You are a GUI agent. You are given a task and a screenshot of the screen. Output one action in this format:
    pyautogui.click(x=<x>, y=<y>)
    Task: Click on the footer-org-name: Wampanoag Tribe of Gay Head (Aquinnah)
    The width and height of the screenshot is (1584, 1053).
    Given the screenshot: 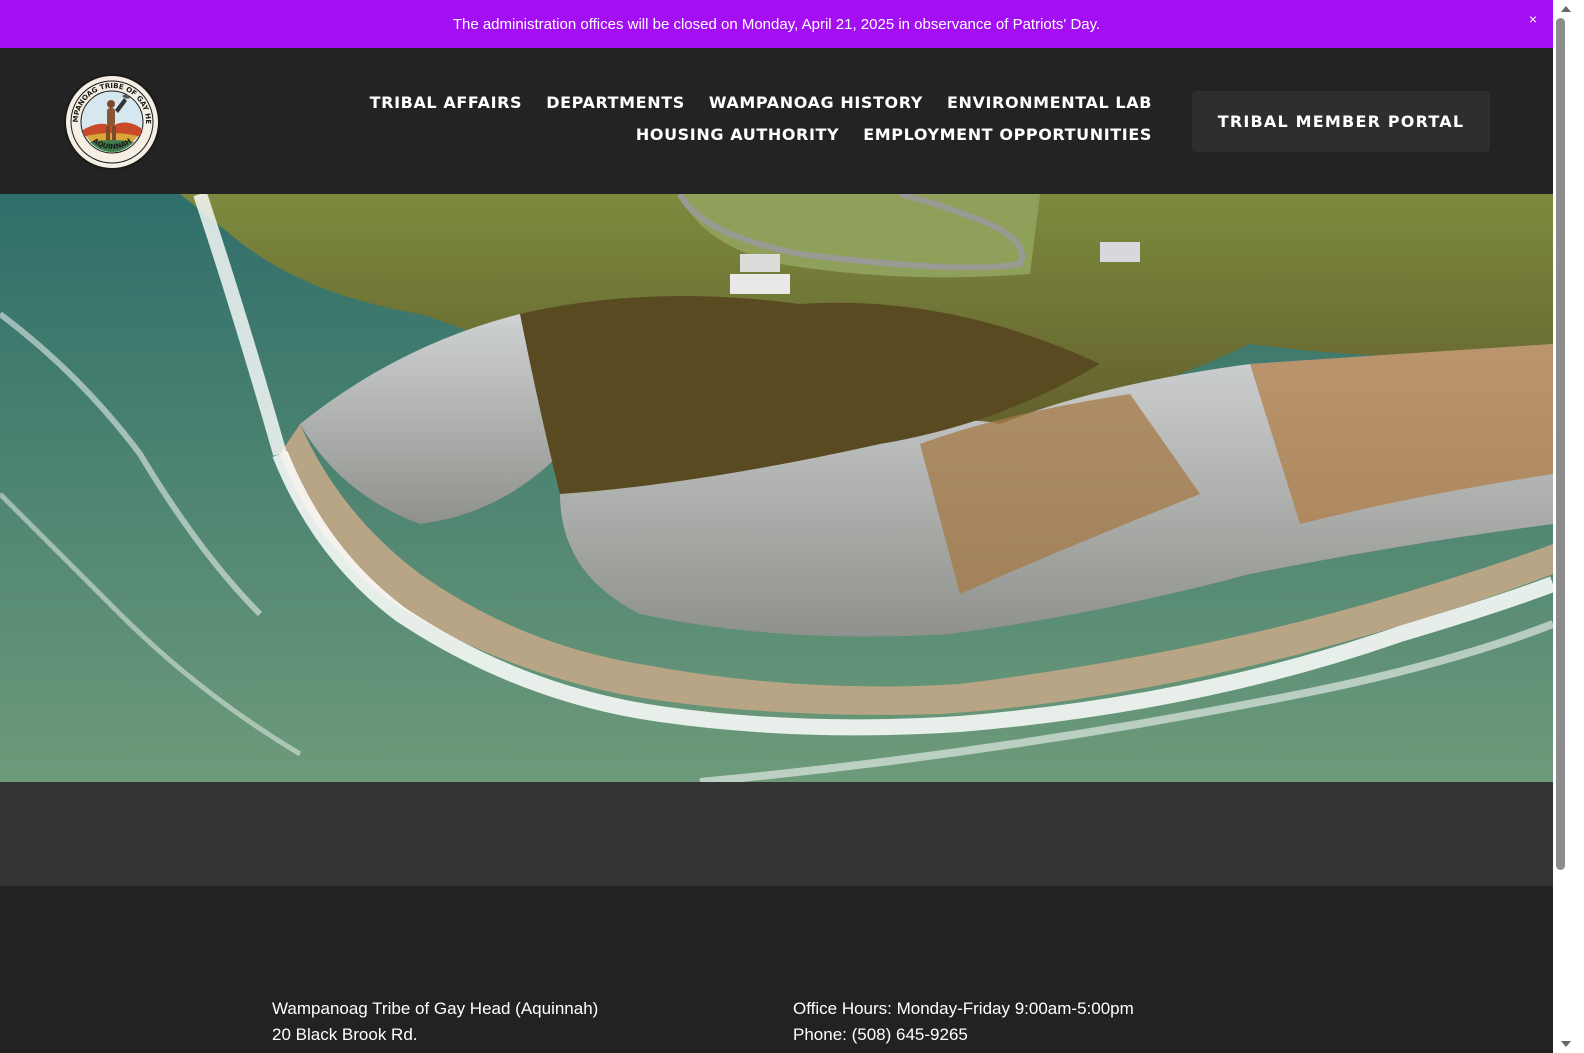 What is the action you would take?
    pyautogui.click(x=435, y=1008)
    